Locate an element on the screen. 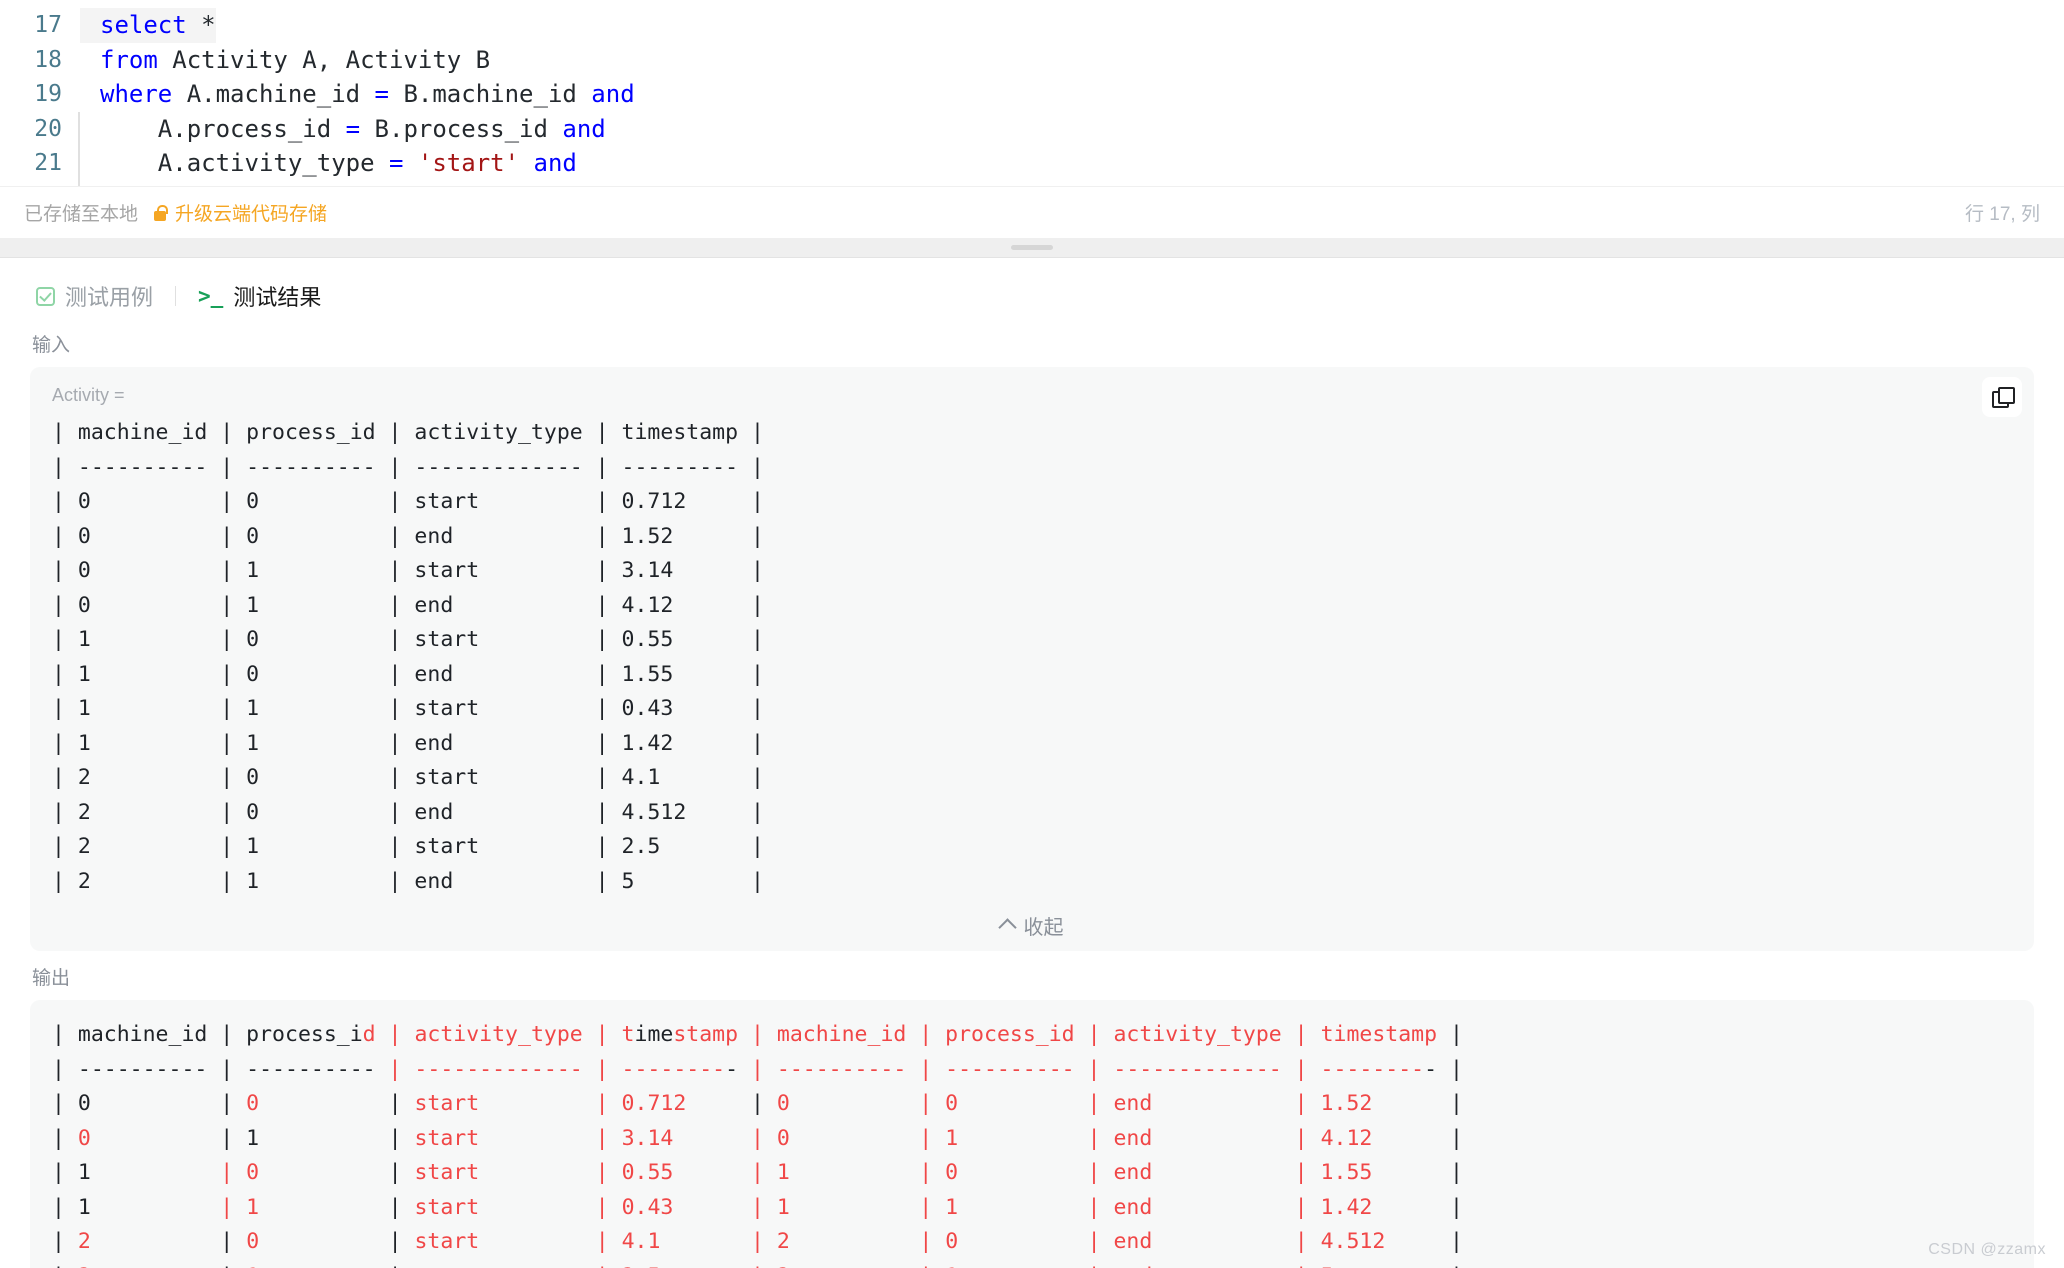 The height and width of the screenshot is (1268, 2064). line-number: 21 is located at coordinates (48, 163).